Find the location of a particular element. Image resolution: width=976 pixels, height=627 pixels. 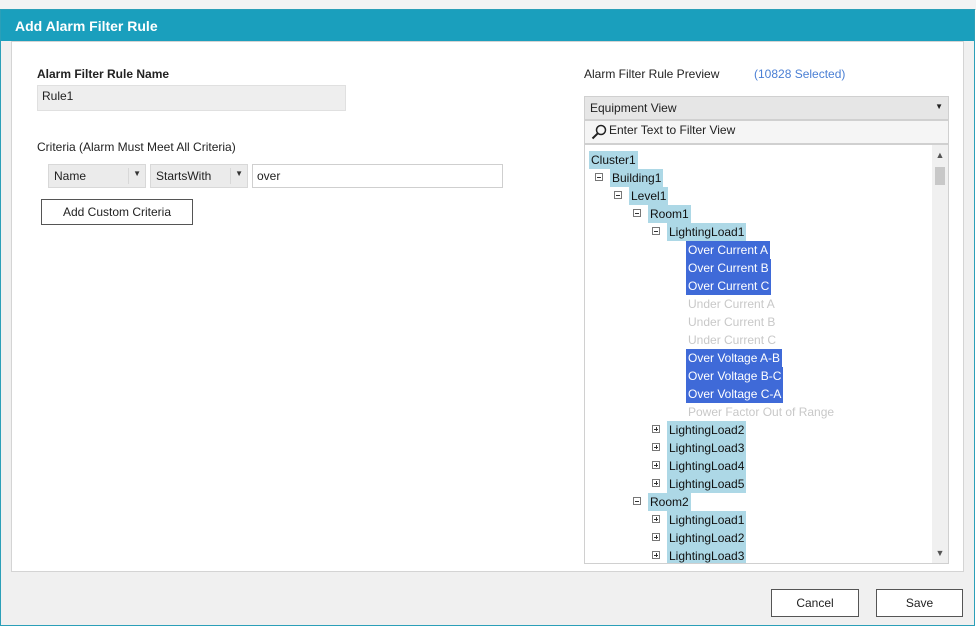

tree-node-label: LightingLoad5 is located at coordinates (707, 484).